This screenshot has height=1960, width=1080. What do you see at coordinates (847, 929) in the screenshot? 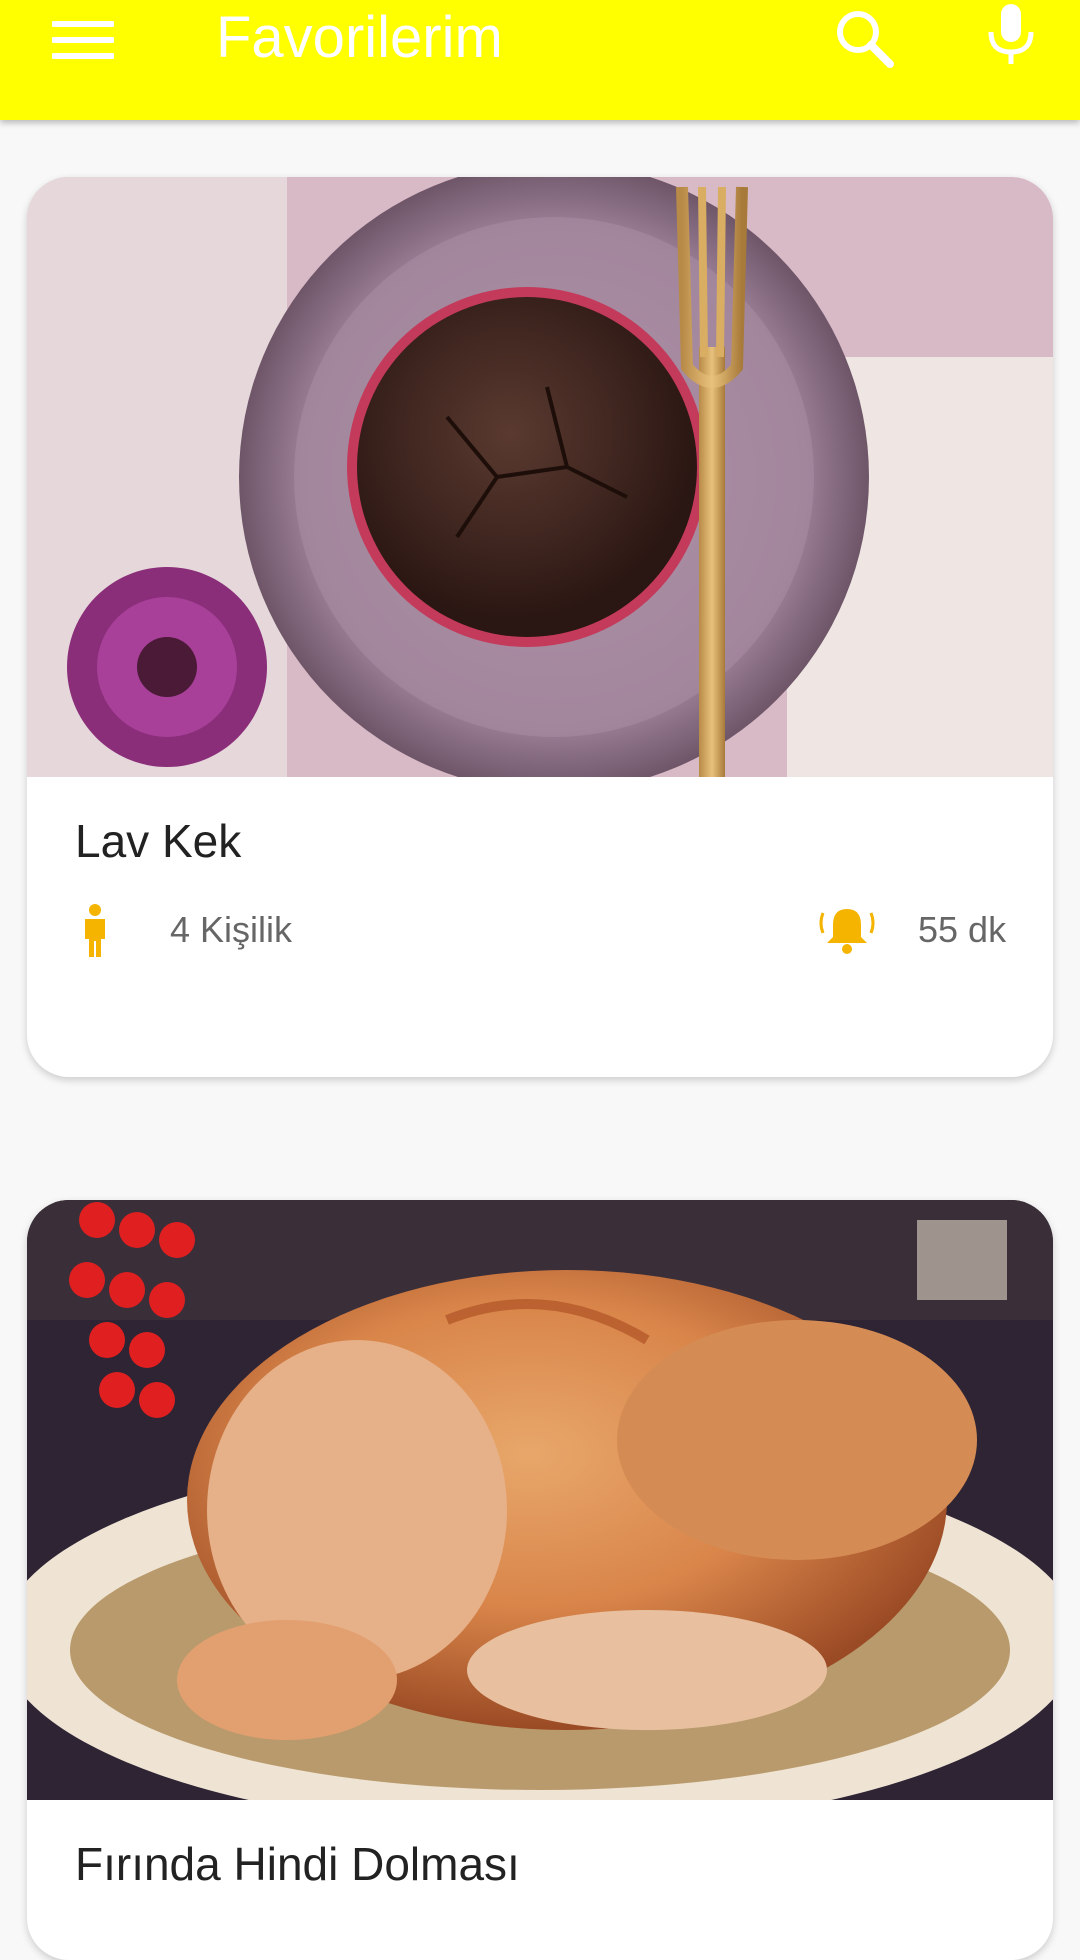
I see `alarm-bell-icon` at bounding box center [847, 929].